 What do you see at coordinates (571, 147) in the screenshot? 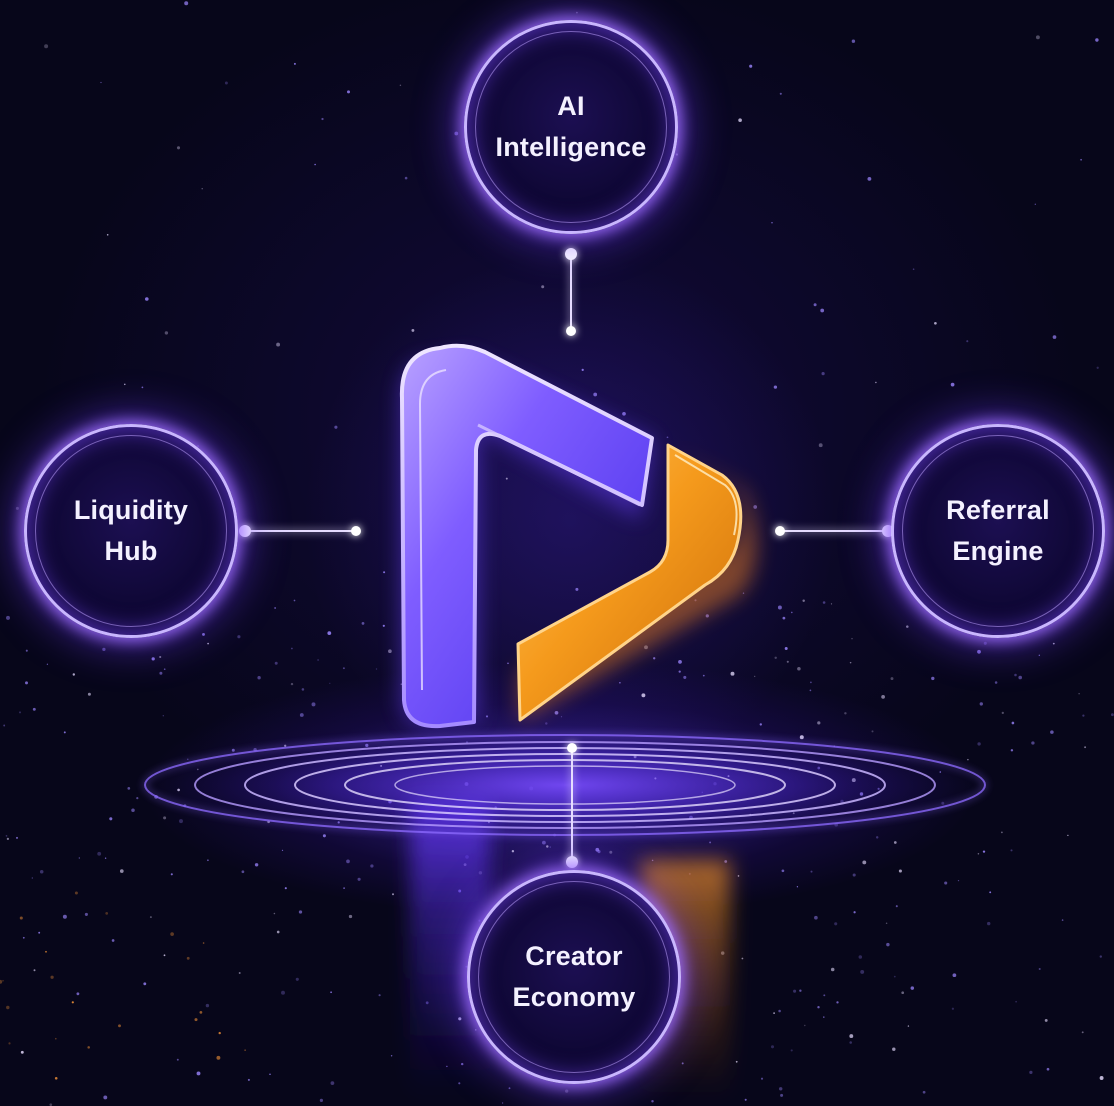
I see `node-label-line: Intelligence` at bounding box center [571, 147].